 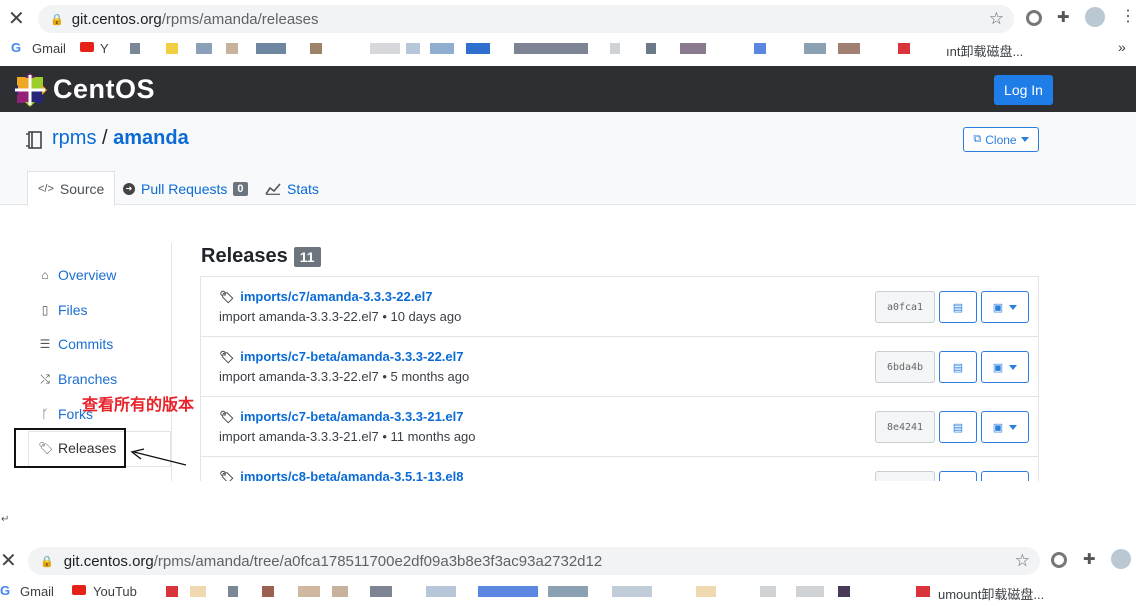 What do you see at coordinates (1122, 47) in the screenshot?
I see `bookmarks-more: »` at bounding box center [1122, 47].